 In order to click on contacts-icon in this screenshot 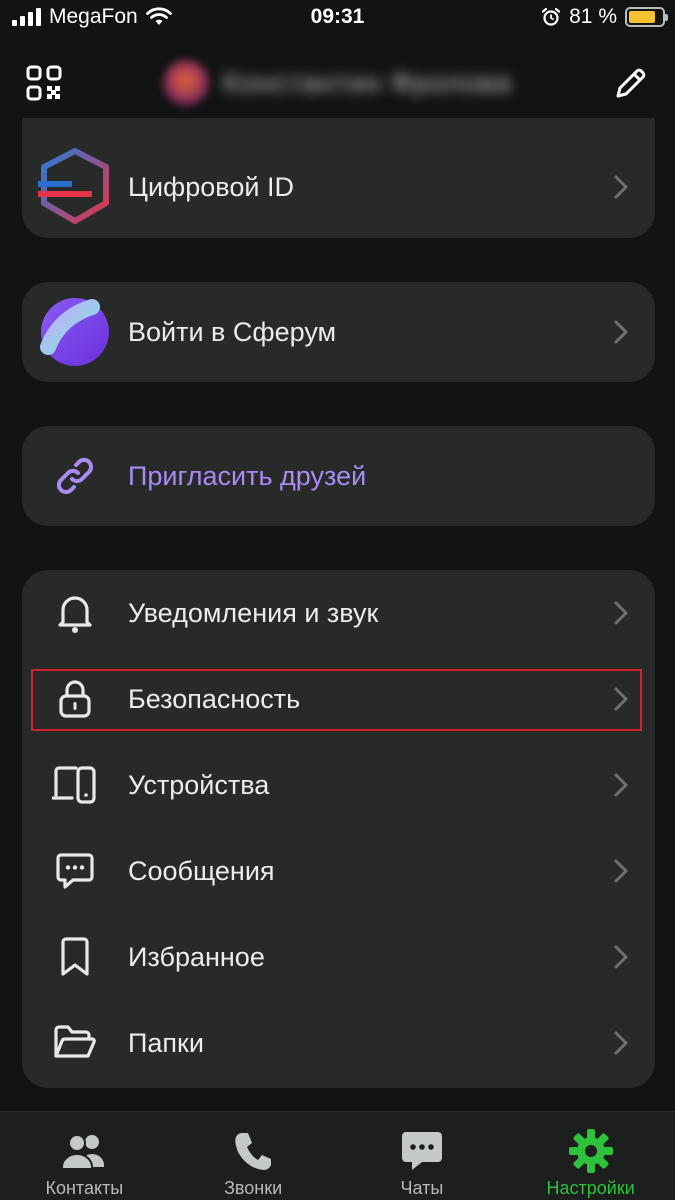, I will do `click(84, 1151)`.